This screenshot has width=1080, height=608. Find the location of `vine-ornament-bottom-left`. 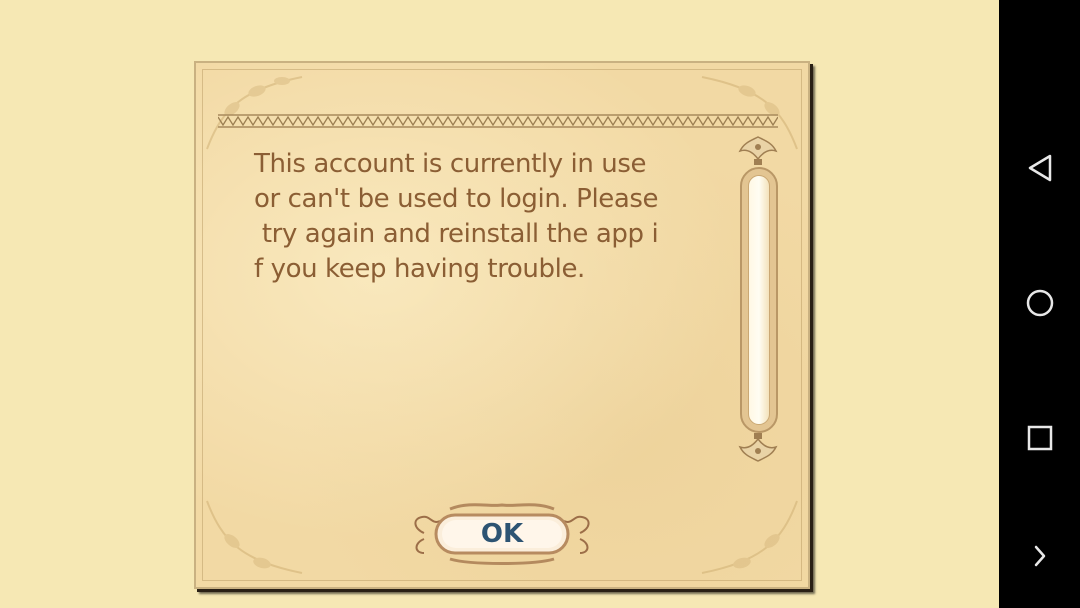

vine-ornament-bottom-left is located at coordinates (254, 537).